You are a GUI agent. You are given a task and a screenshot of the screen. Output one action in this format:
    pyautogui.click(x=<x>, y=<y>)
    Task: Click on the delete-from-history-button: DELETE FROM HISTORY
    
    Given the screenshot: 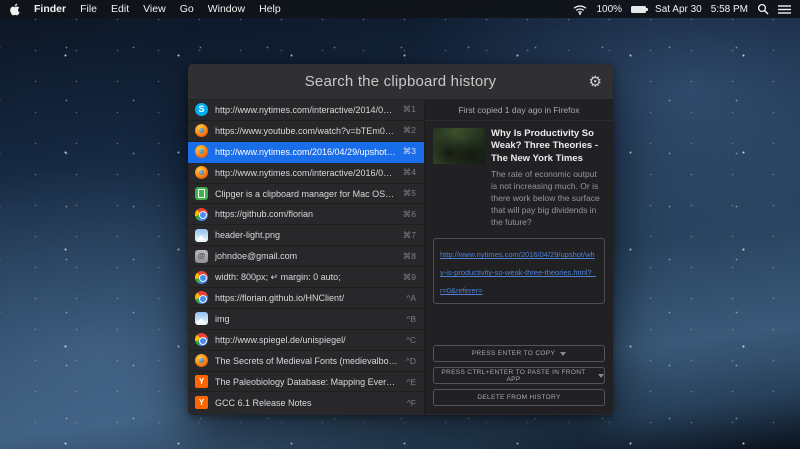 What is the action you would take?
    pyautogui.click(x=519, y=397)
    